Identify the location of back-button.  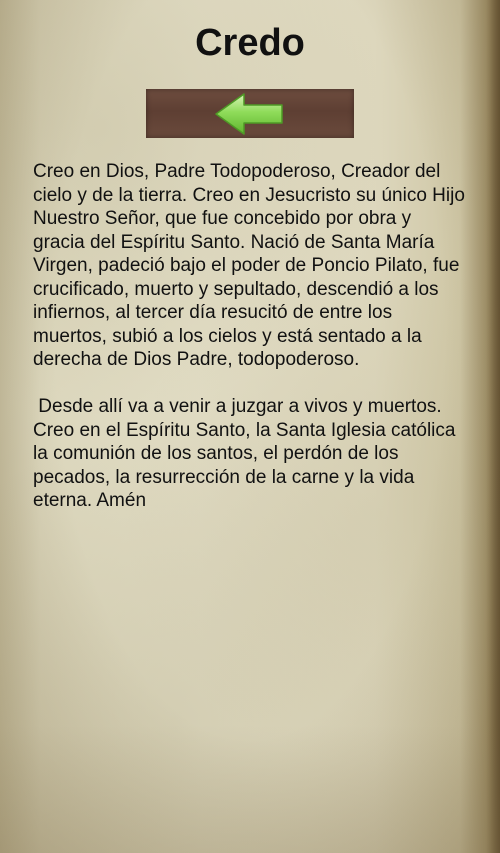
(250, 113).